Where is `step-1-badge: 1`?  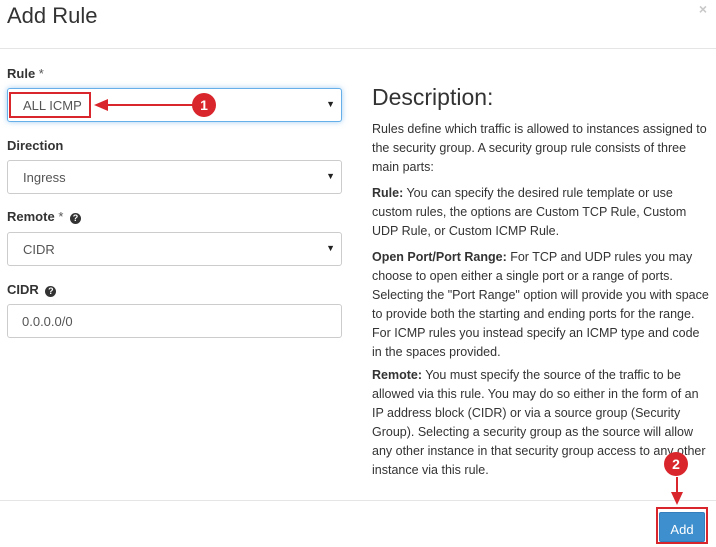
step-1-badge: 1 is located at coordinates (204, 105).